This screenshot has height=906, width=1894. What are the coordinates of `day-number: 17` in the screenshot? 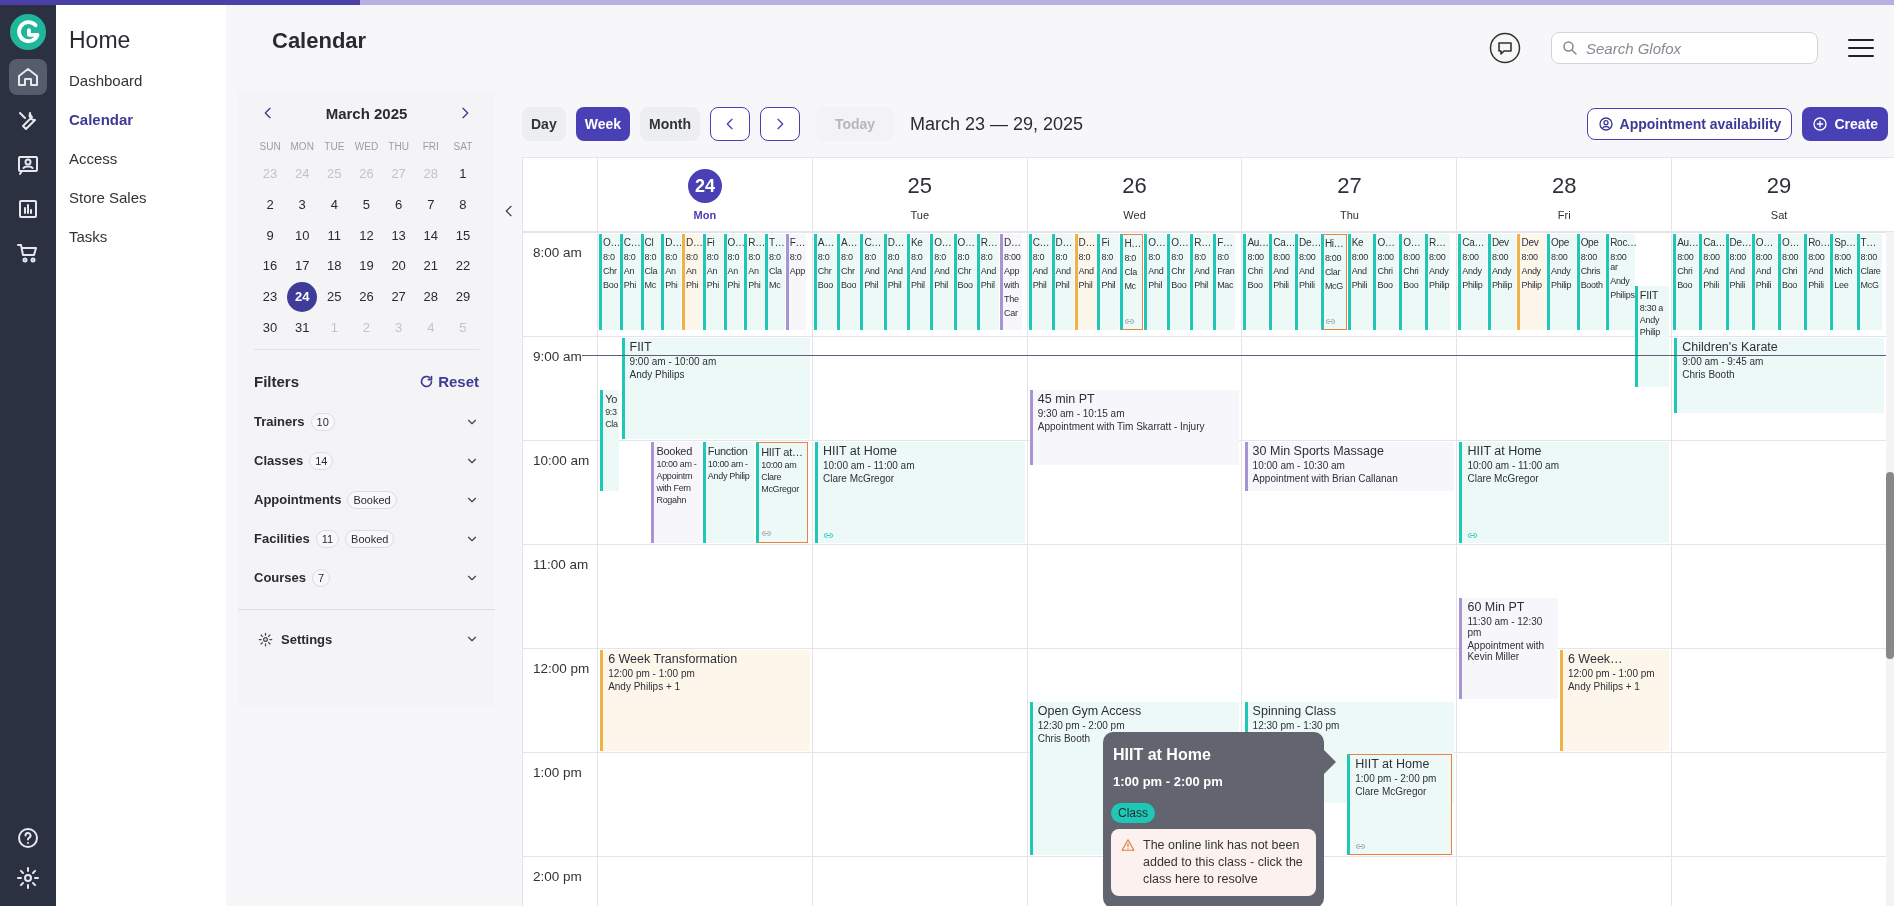 It's located at (302, 266).